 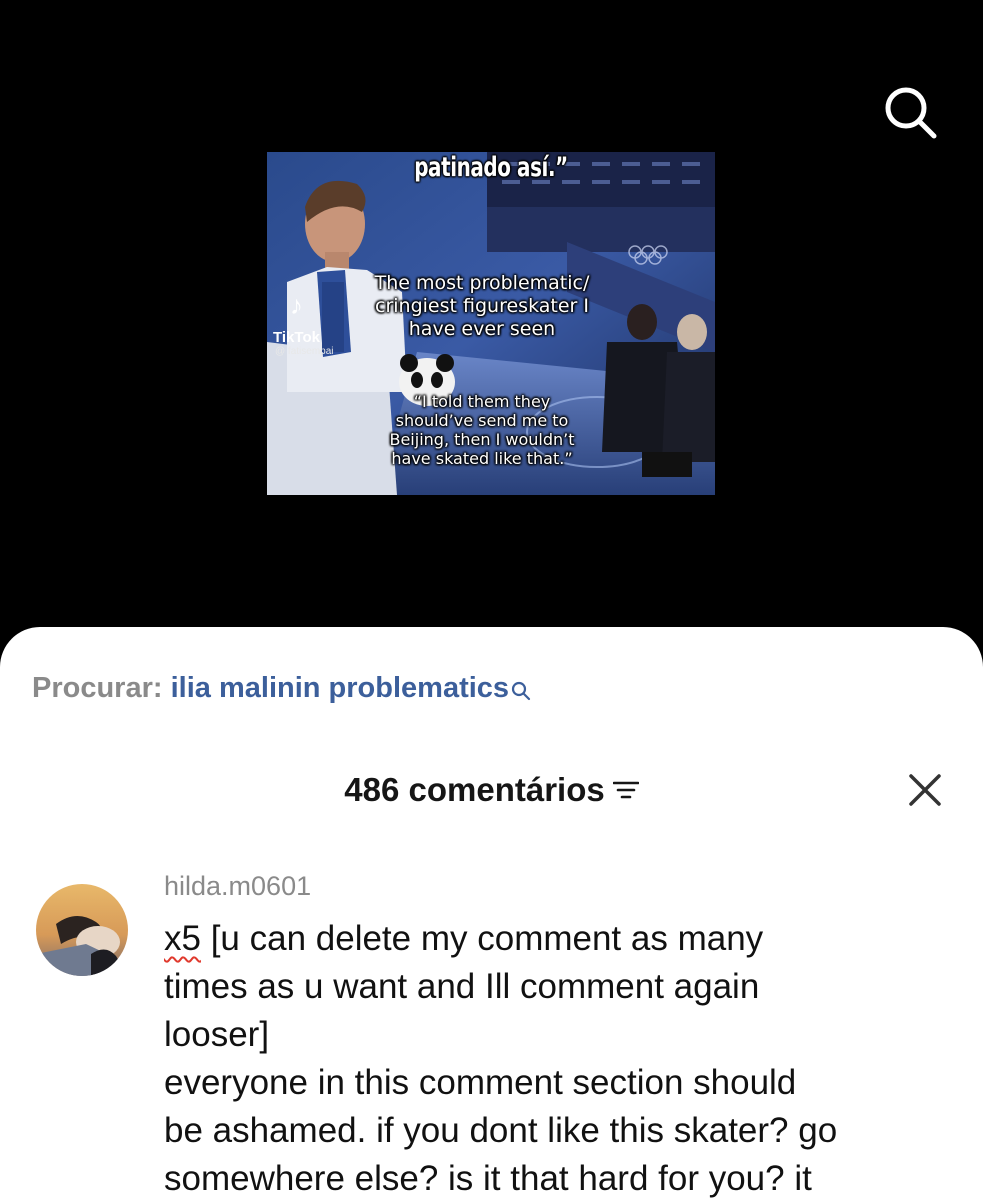 I want to click on comment-line-rest: [u can delete my comment as many, so click(x=482, y=938).